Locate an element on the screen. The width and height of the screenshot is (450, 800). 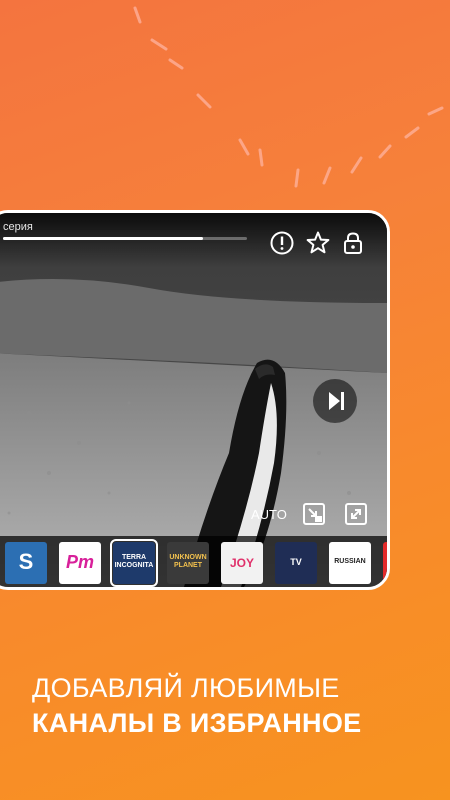
episode-title: серия is located at coordinates (18, 227).